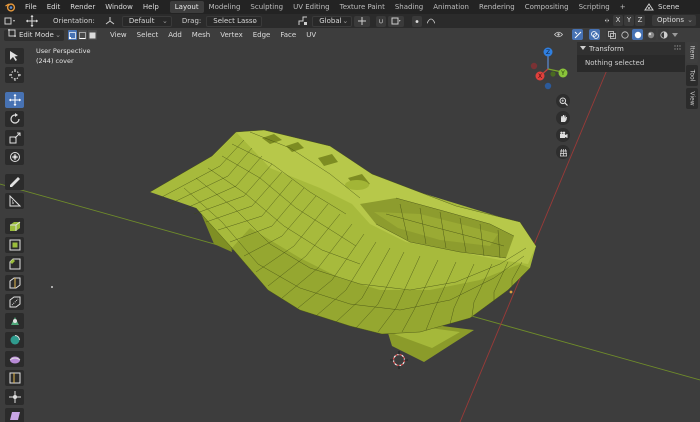 Image resolution: width=700 pixels, height=422 pixels. I want to click on tab-item: Item, so click(692, 52).